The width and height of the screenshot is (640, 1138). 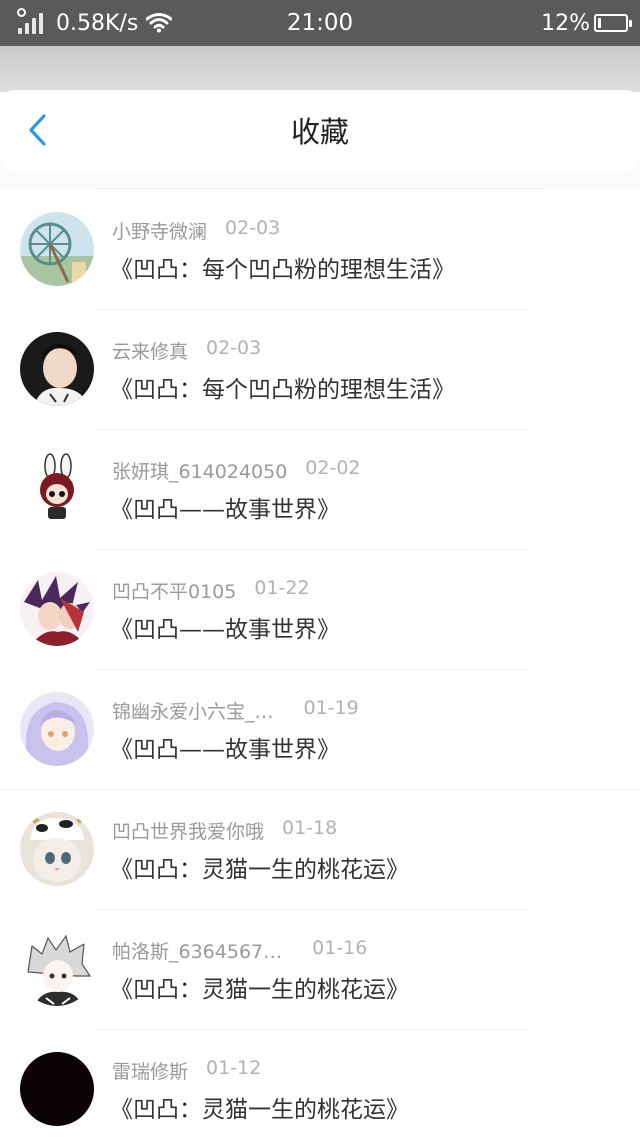 I want to click on battery-icon, so click(x=613, y=23).